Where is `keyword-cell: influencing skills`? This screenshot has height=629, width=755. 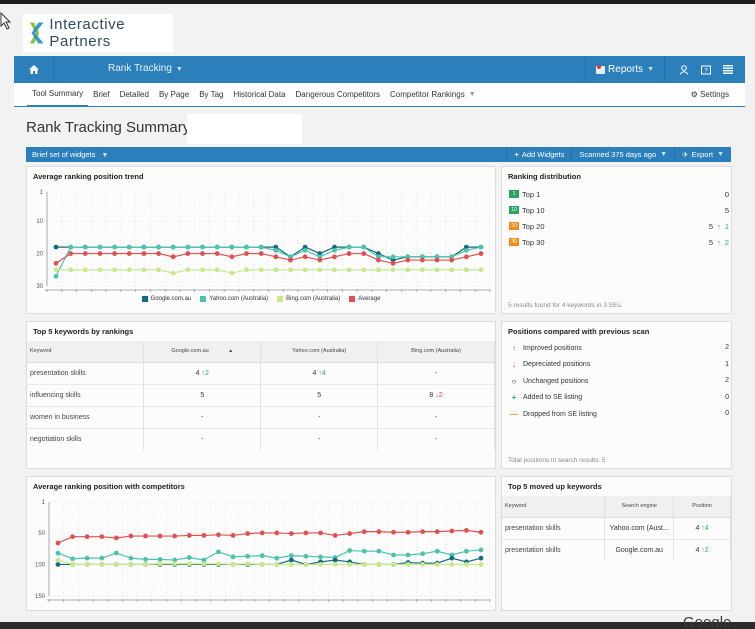
keyword-cell: influencing skills is located at coordinates (86, 394).